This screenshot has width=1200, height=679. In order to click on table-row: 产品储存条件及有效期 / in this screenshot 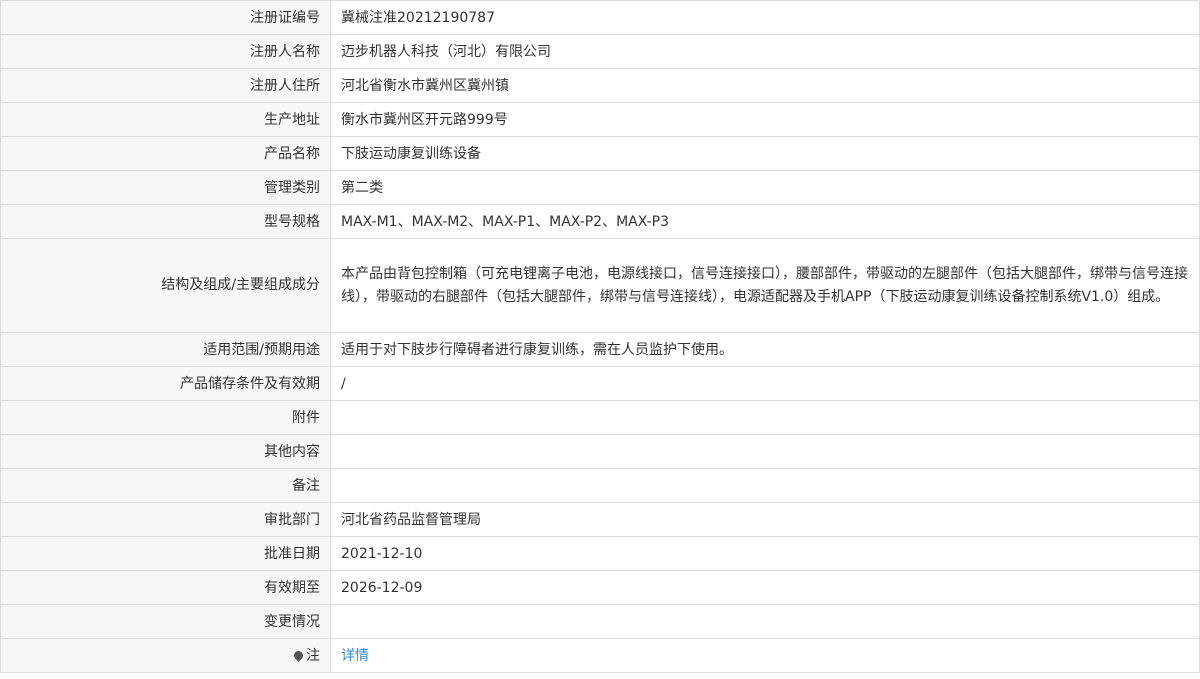, I will do `click(600, 383)`.